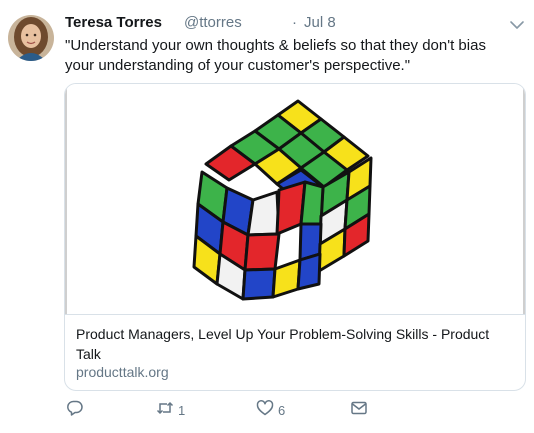  What do you see at coordinates (517, 25) in the screenshot?
I see `chevron-down-icon` at bounding box center [517, 25].